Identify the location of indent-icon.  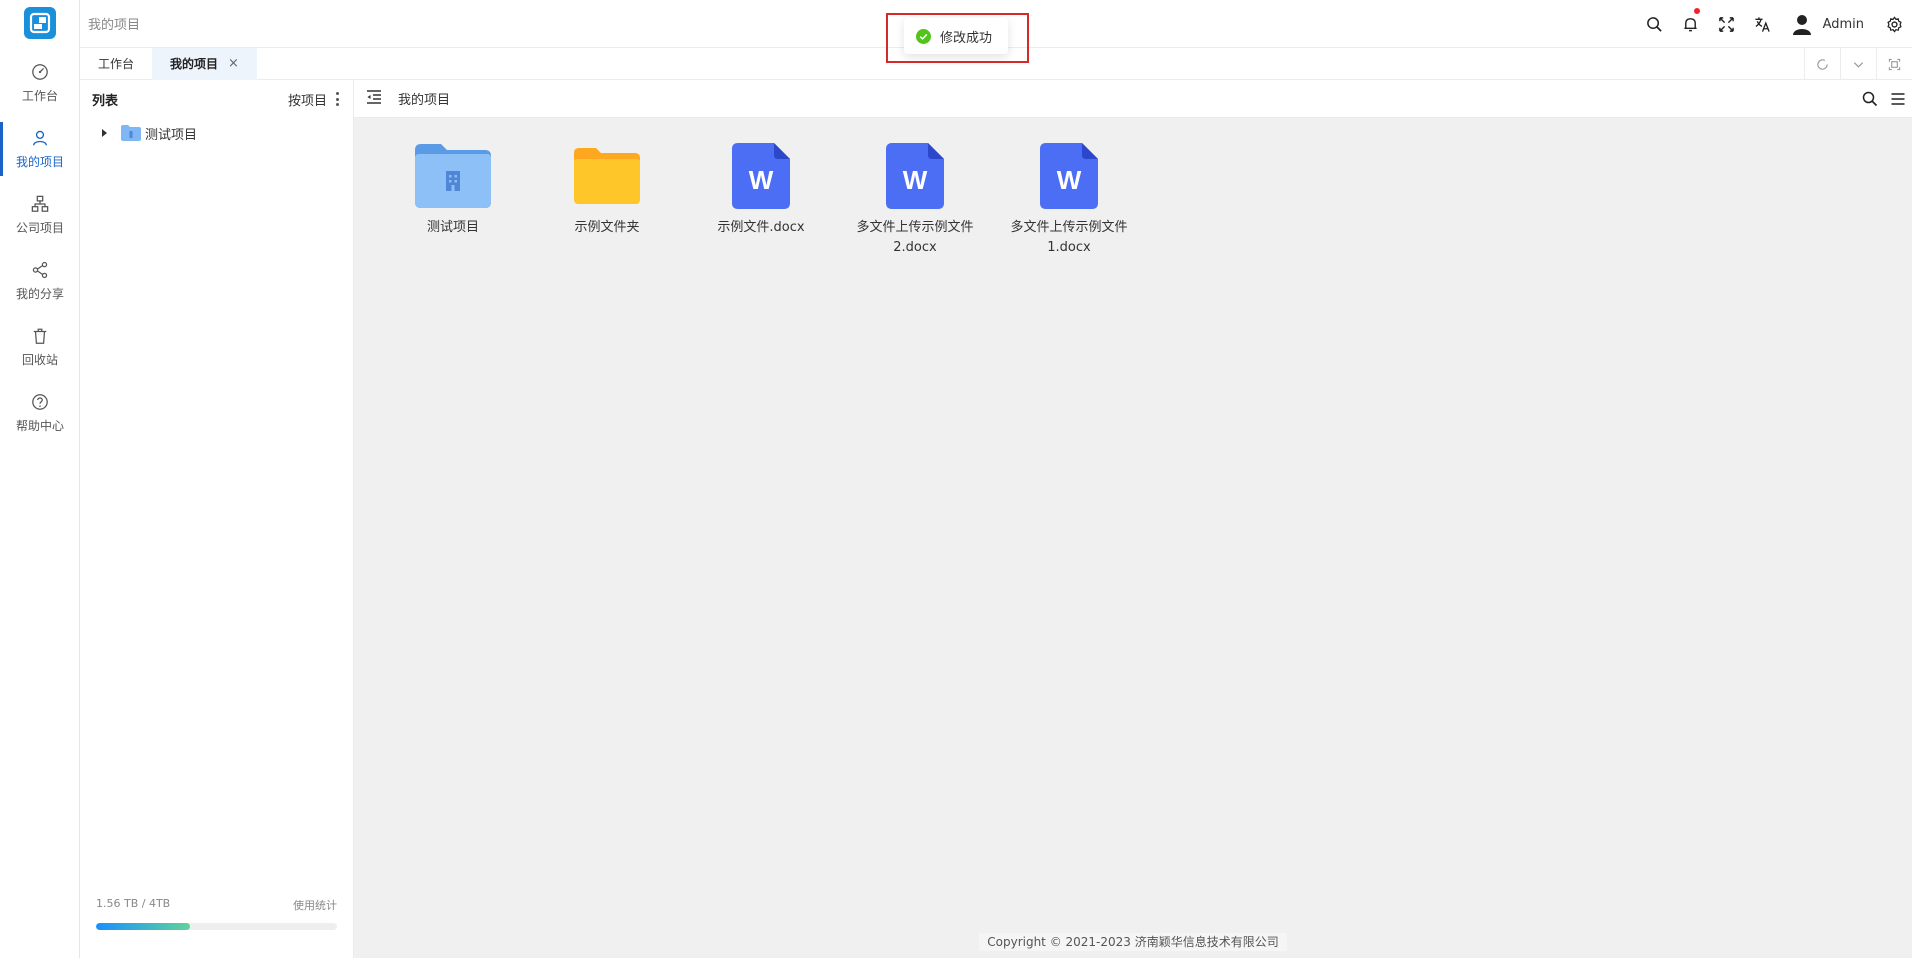
(374, 96).